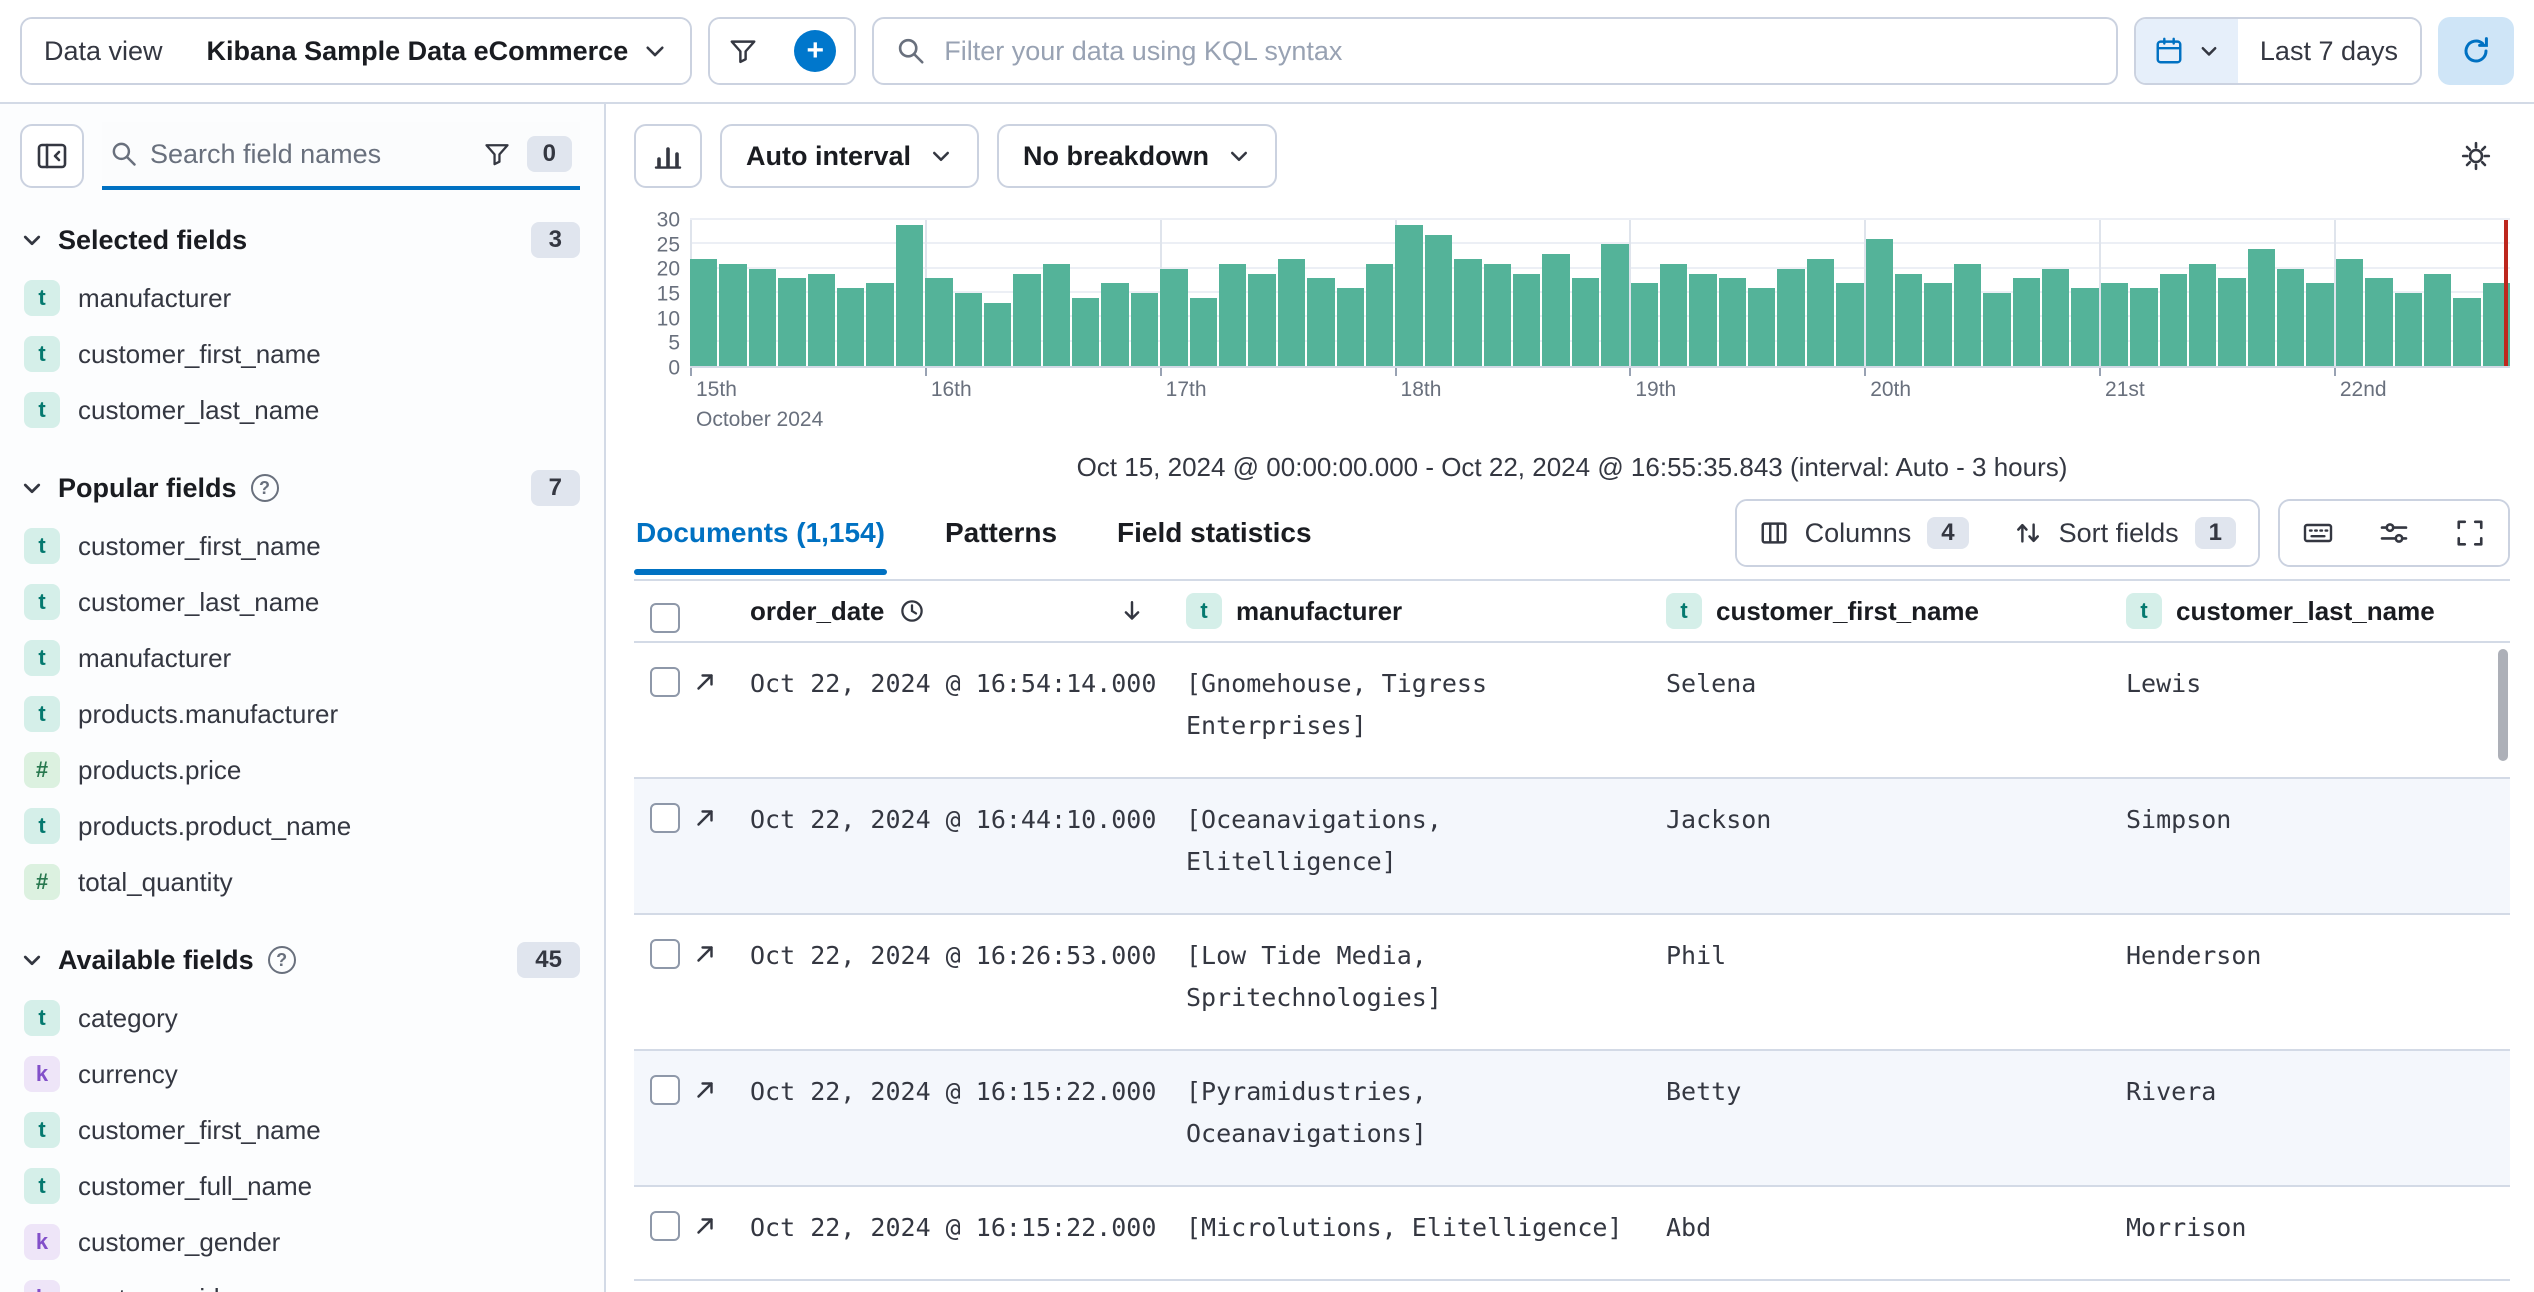 This screenshot has height=1292, width=2534. I want to click on sort-fields-button: Sort fields 1, so click(2124, 533).